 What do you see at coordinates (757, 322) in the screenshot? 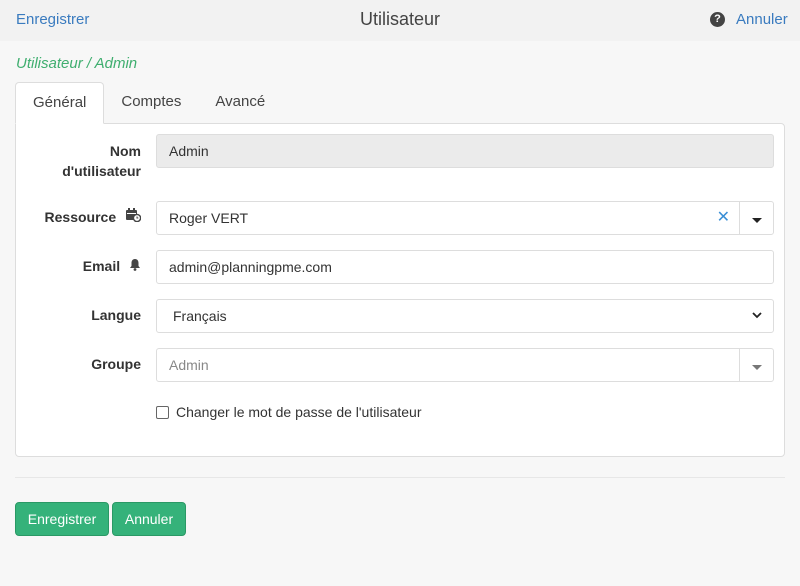
I see `chevron-down-icon` at bounding box center [757, 322].